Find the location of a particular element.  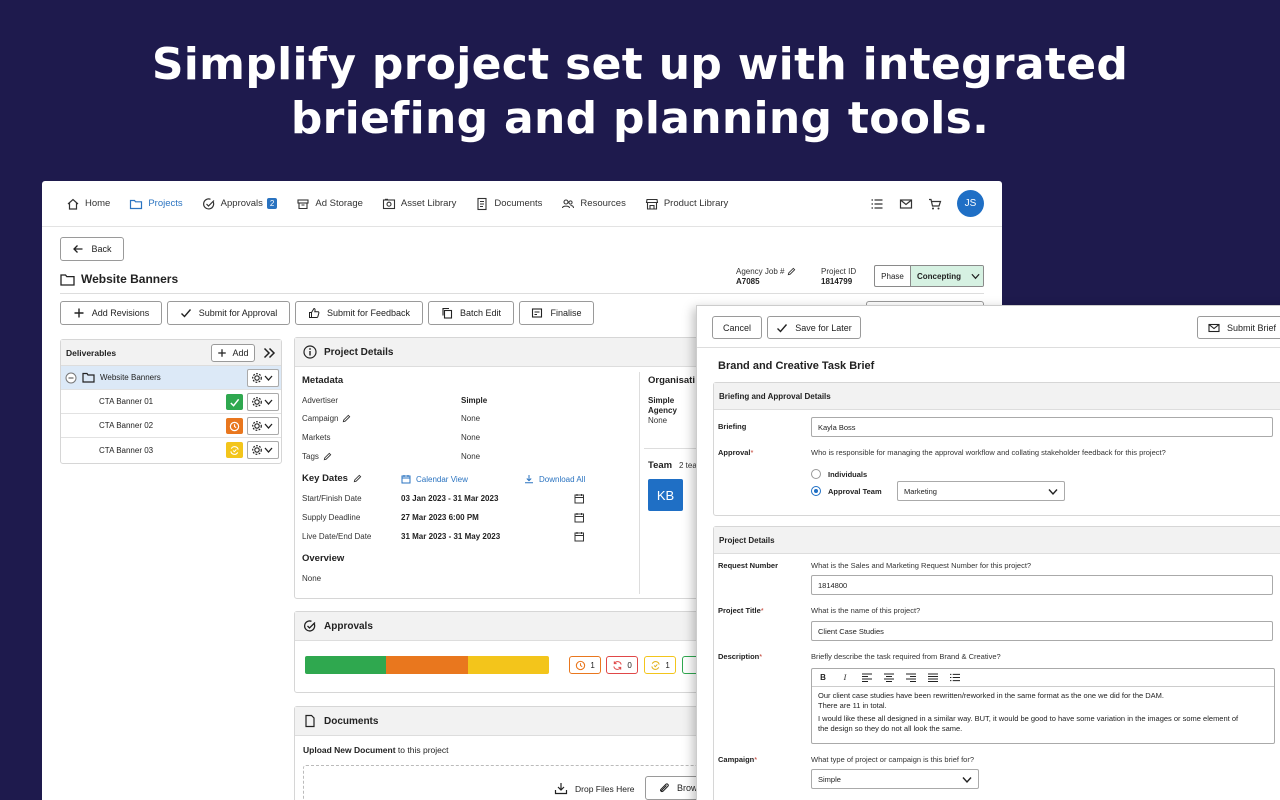

bold-button: B is located at coordinates (823, 677).